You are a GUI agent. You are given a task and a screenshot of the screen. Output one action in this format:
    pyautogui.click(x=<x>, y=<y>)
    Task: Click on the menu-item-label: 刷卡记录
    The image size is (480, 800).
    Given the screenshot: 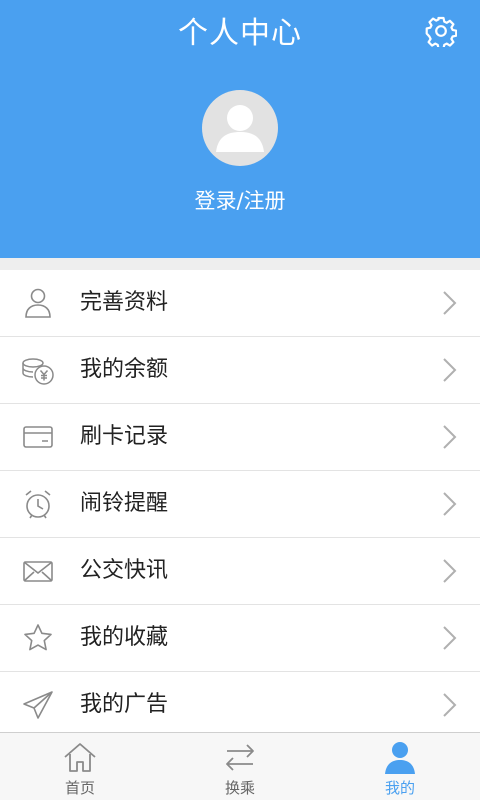 What is the action you would take?
    pyautogui.click(x=124, y=436)
    